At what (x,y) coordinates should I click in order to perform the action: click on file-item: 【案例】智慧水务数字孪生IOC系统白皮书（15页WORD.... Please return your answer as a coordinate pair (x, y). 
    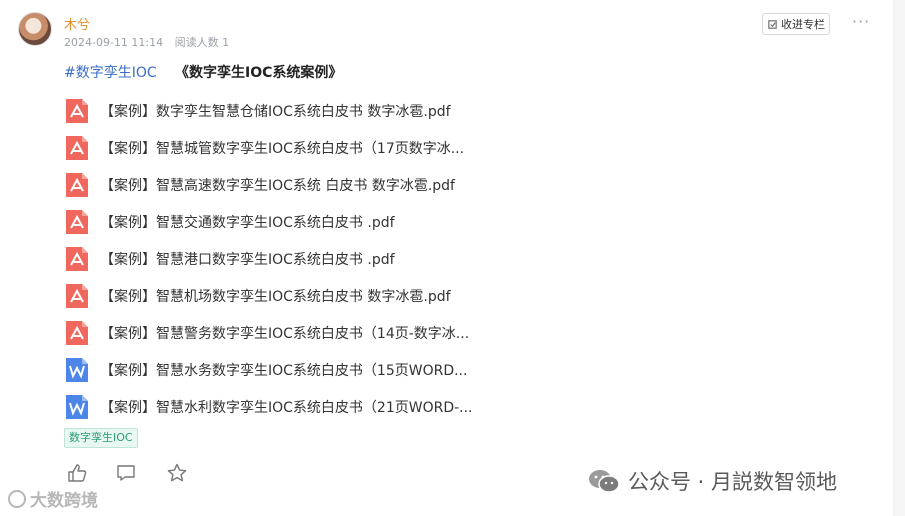
    Looking at the image, I should click on (268, 369).